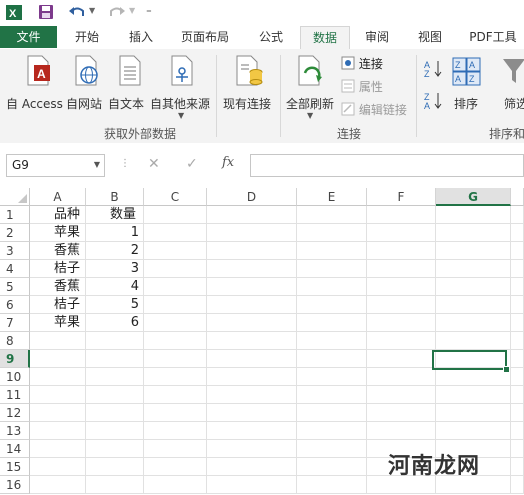  Describe the element at coordinates (252, 197) in the screenshot. I see `column-header-d: D` at that location.